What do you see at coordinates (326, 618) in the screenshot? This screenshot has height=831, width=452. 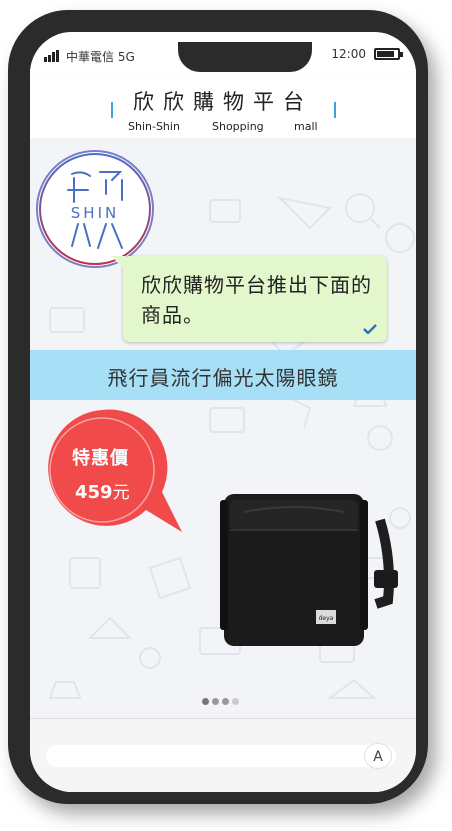 I see `bag-brand-tag: deya` at bounding box center [326, 618].